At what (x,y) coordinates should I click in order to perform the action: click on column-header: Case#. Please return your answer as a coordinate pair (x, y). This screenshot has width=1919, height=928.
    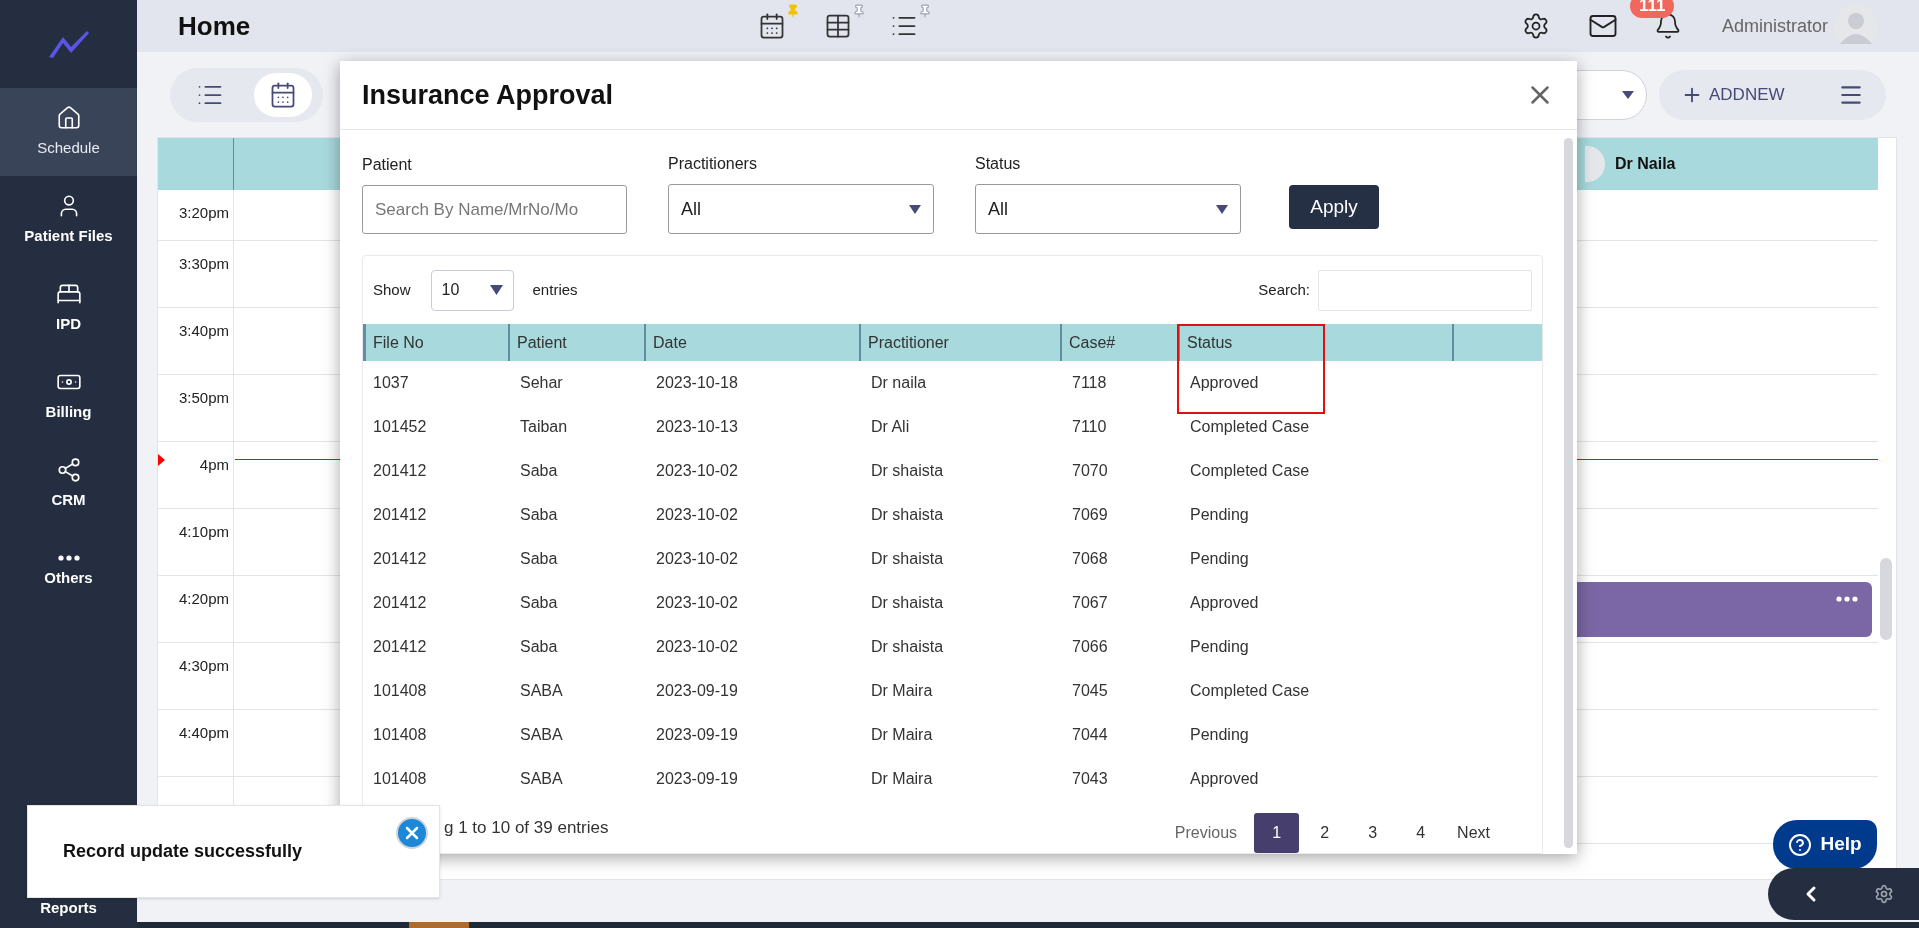
    Looking at the image, I should click on (1121, 342).